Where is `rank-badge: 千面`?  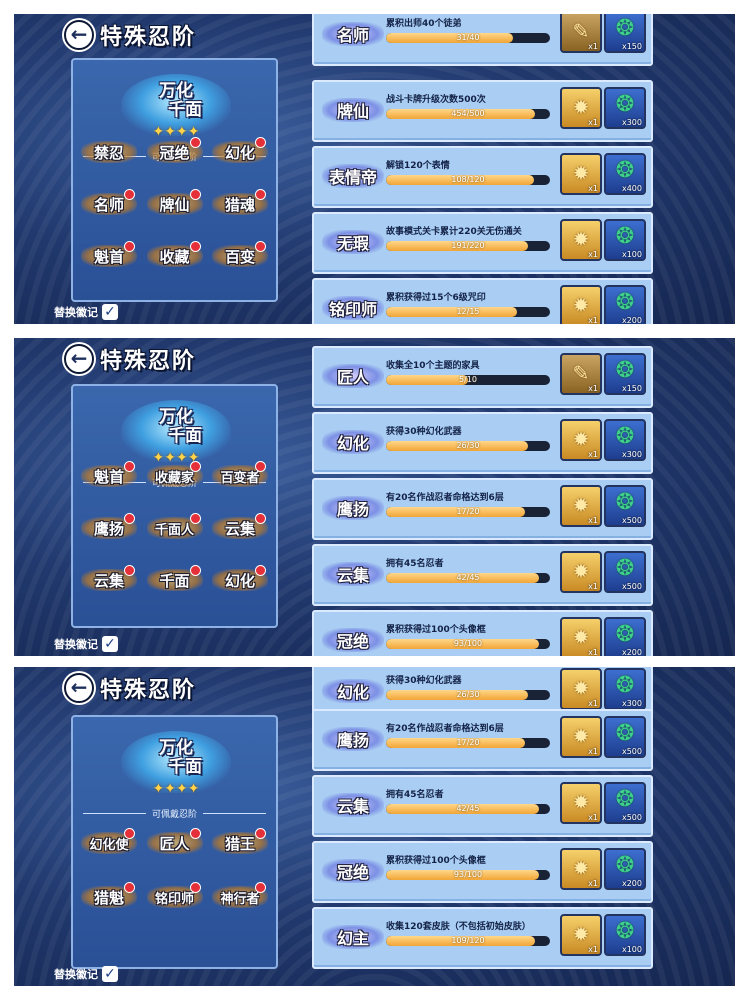 rank-badge: 千面 is located at coordinates (174, 579).